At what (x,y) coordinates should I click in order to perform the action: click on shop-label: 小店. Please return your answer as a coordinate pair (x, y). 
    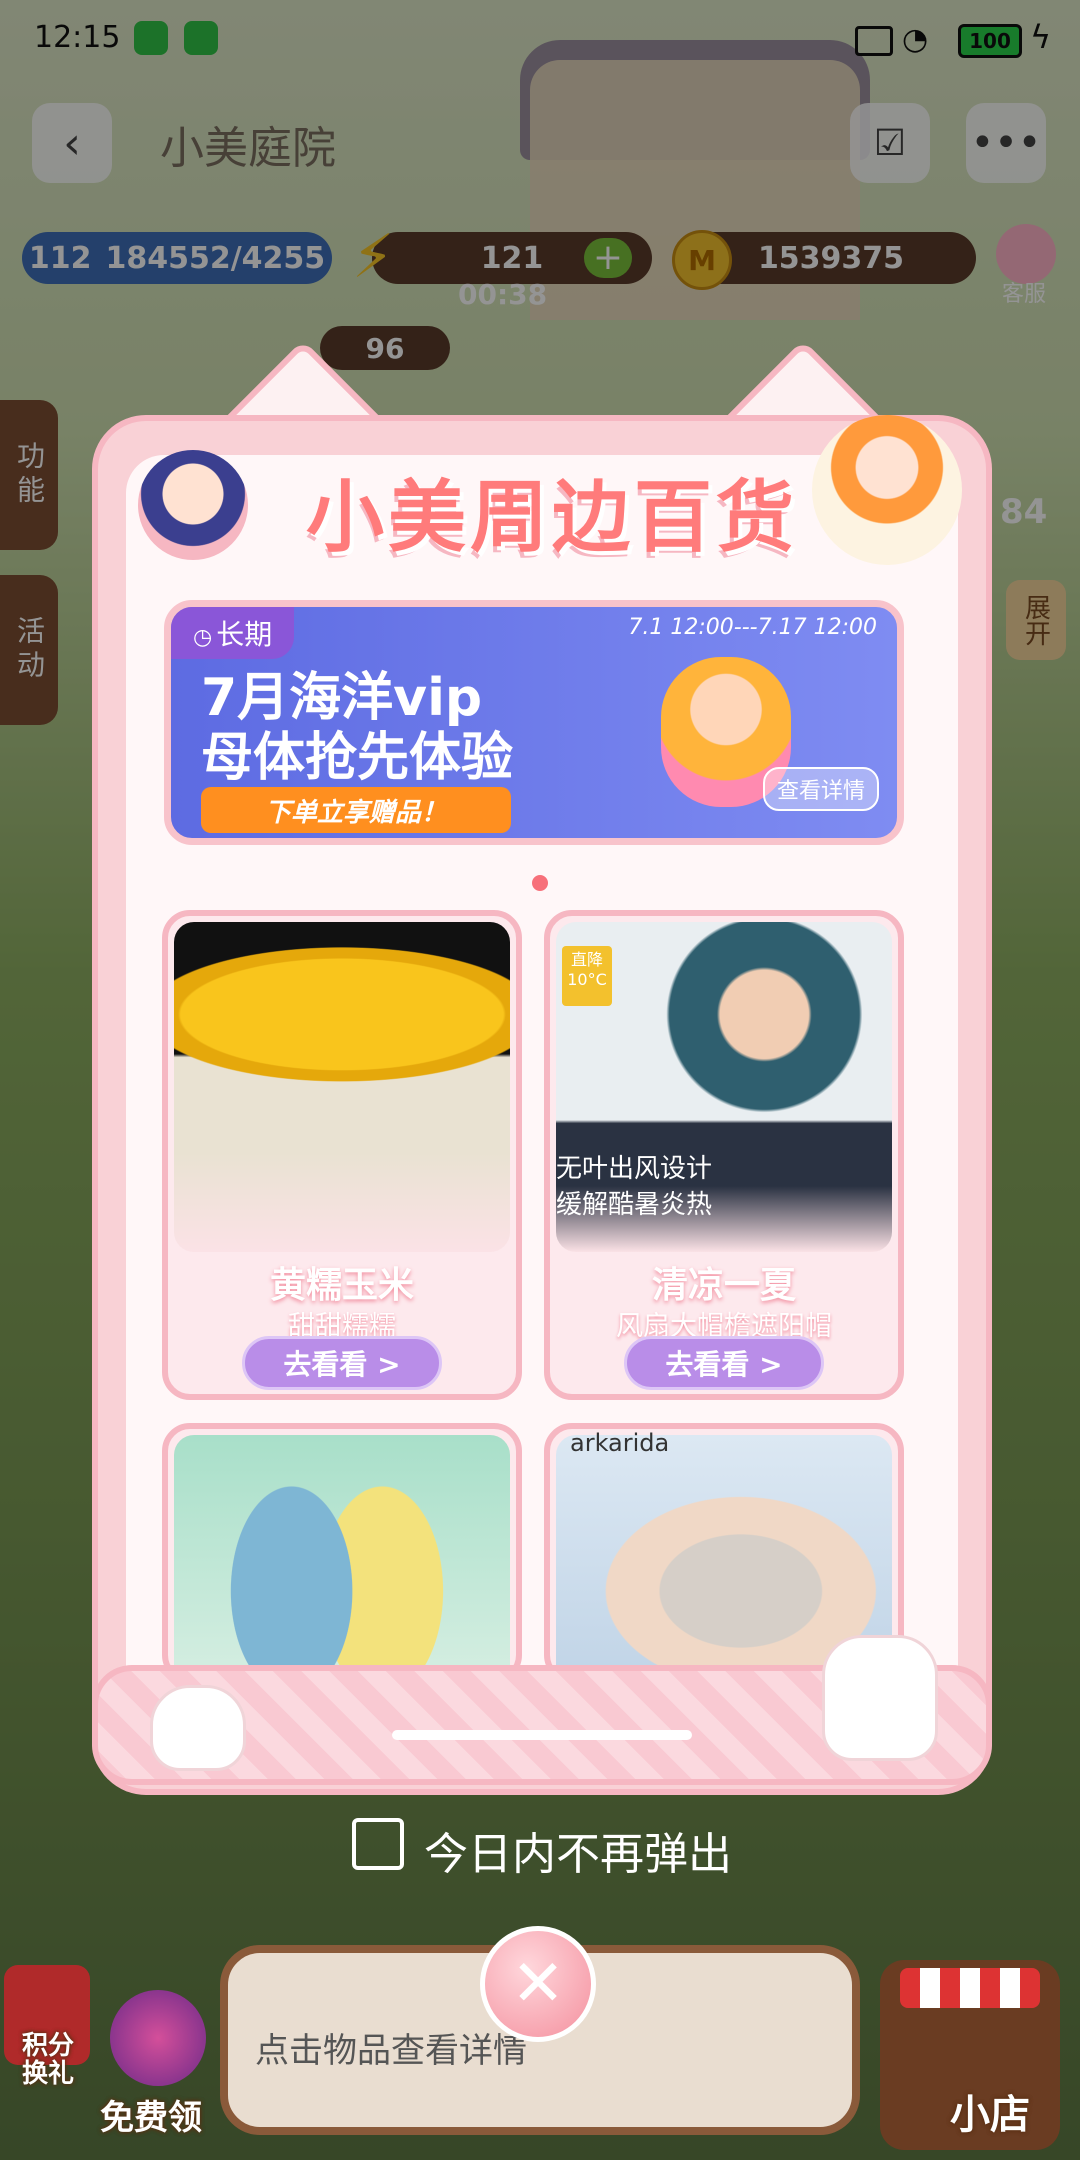
    Looking at the image, I should click on (990, 2115).